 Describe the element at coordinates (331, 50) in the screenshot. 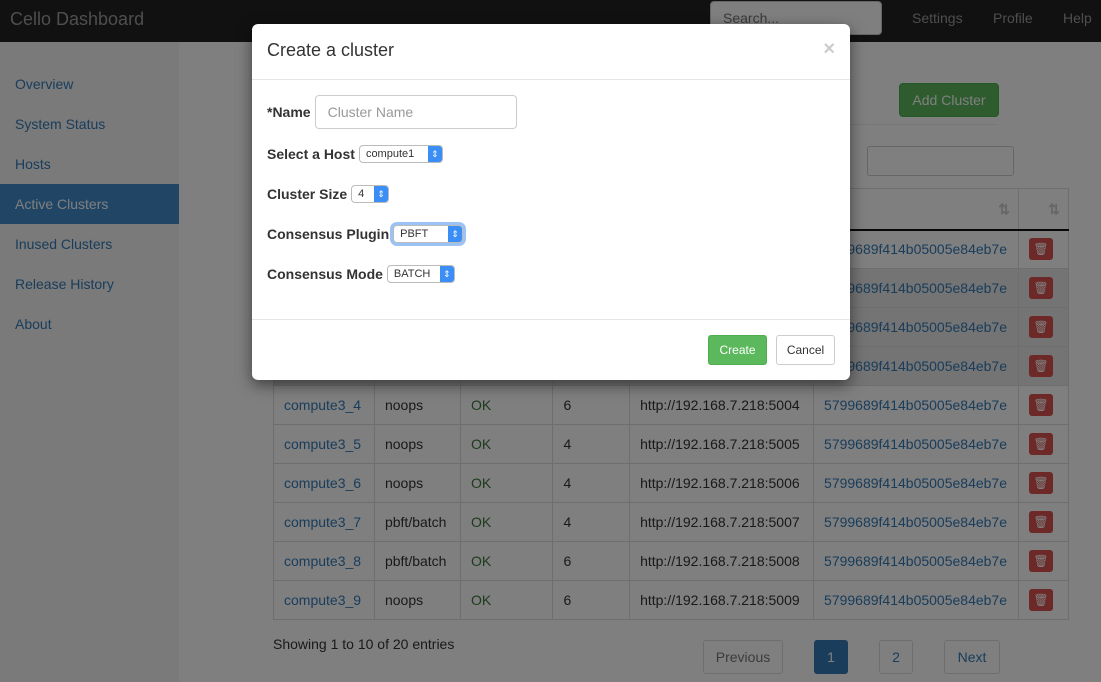

I see `modal-title: Create a cluster` at that location.